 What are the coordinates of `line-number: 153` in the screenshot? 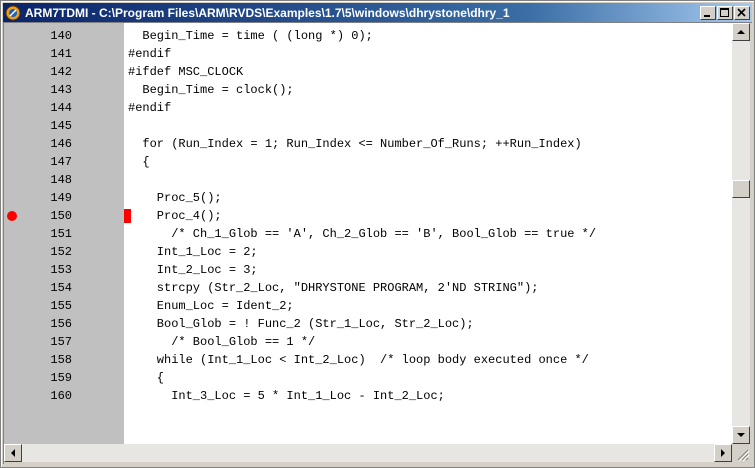 It's located at (61, 270).